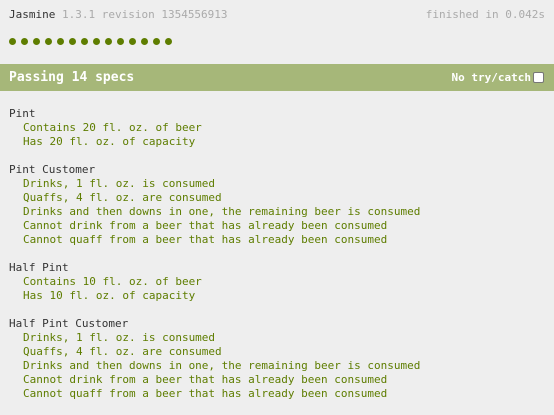 The height and width of the screenshot is (415, 554). I want to click on banner-title: Jasmine 1.3.1 revision 1354556913, so click(118, 14).